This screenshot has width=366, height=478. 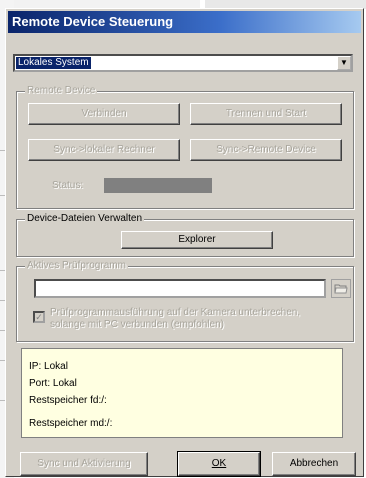 I want to click on ok-button: OK, so click(x=219, y=464).